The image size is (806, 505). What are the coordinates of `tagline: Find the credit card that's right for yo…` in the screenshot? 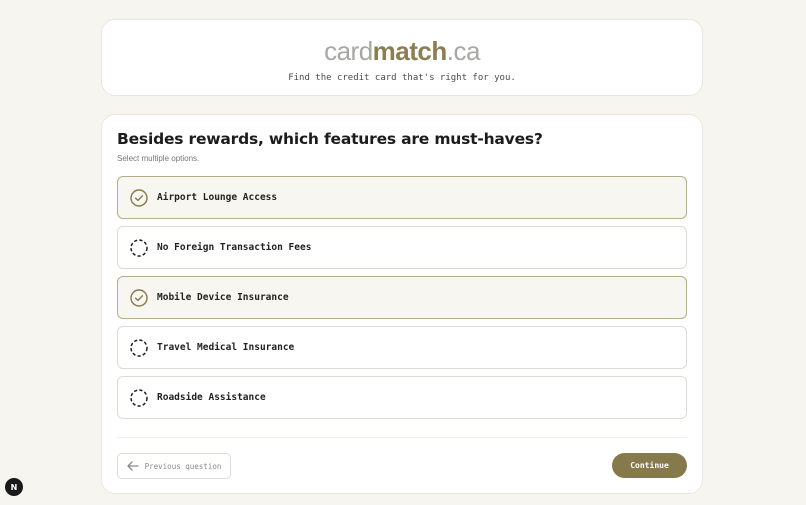 It's located at (402, 78).